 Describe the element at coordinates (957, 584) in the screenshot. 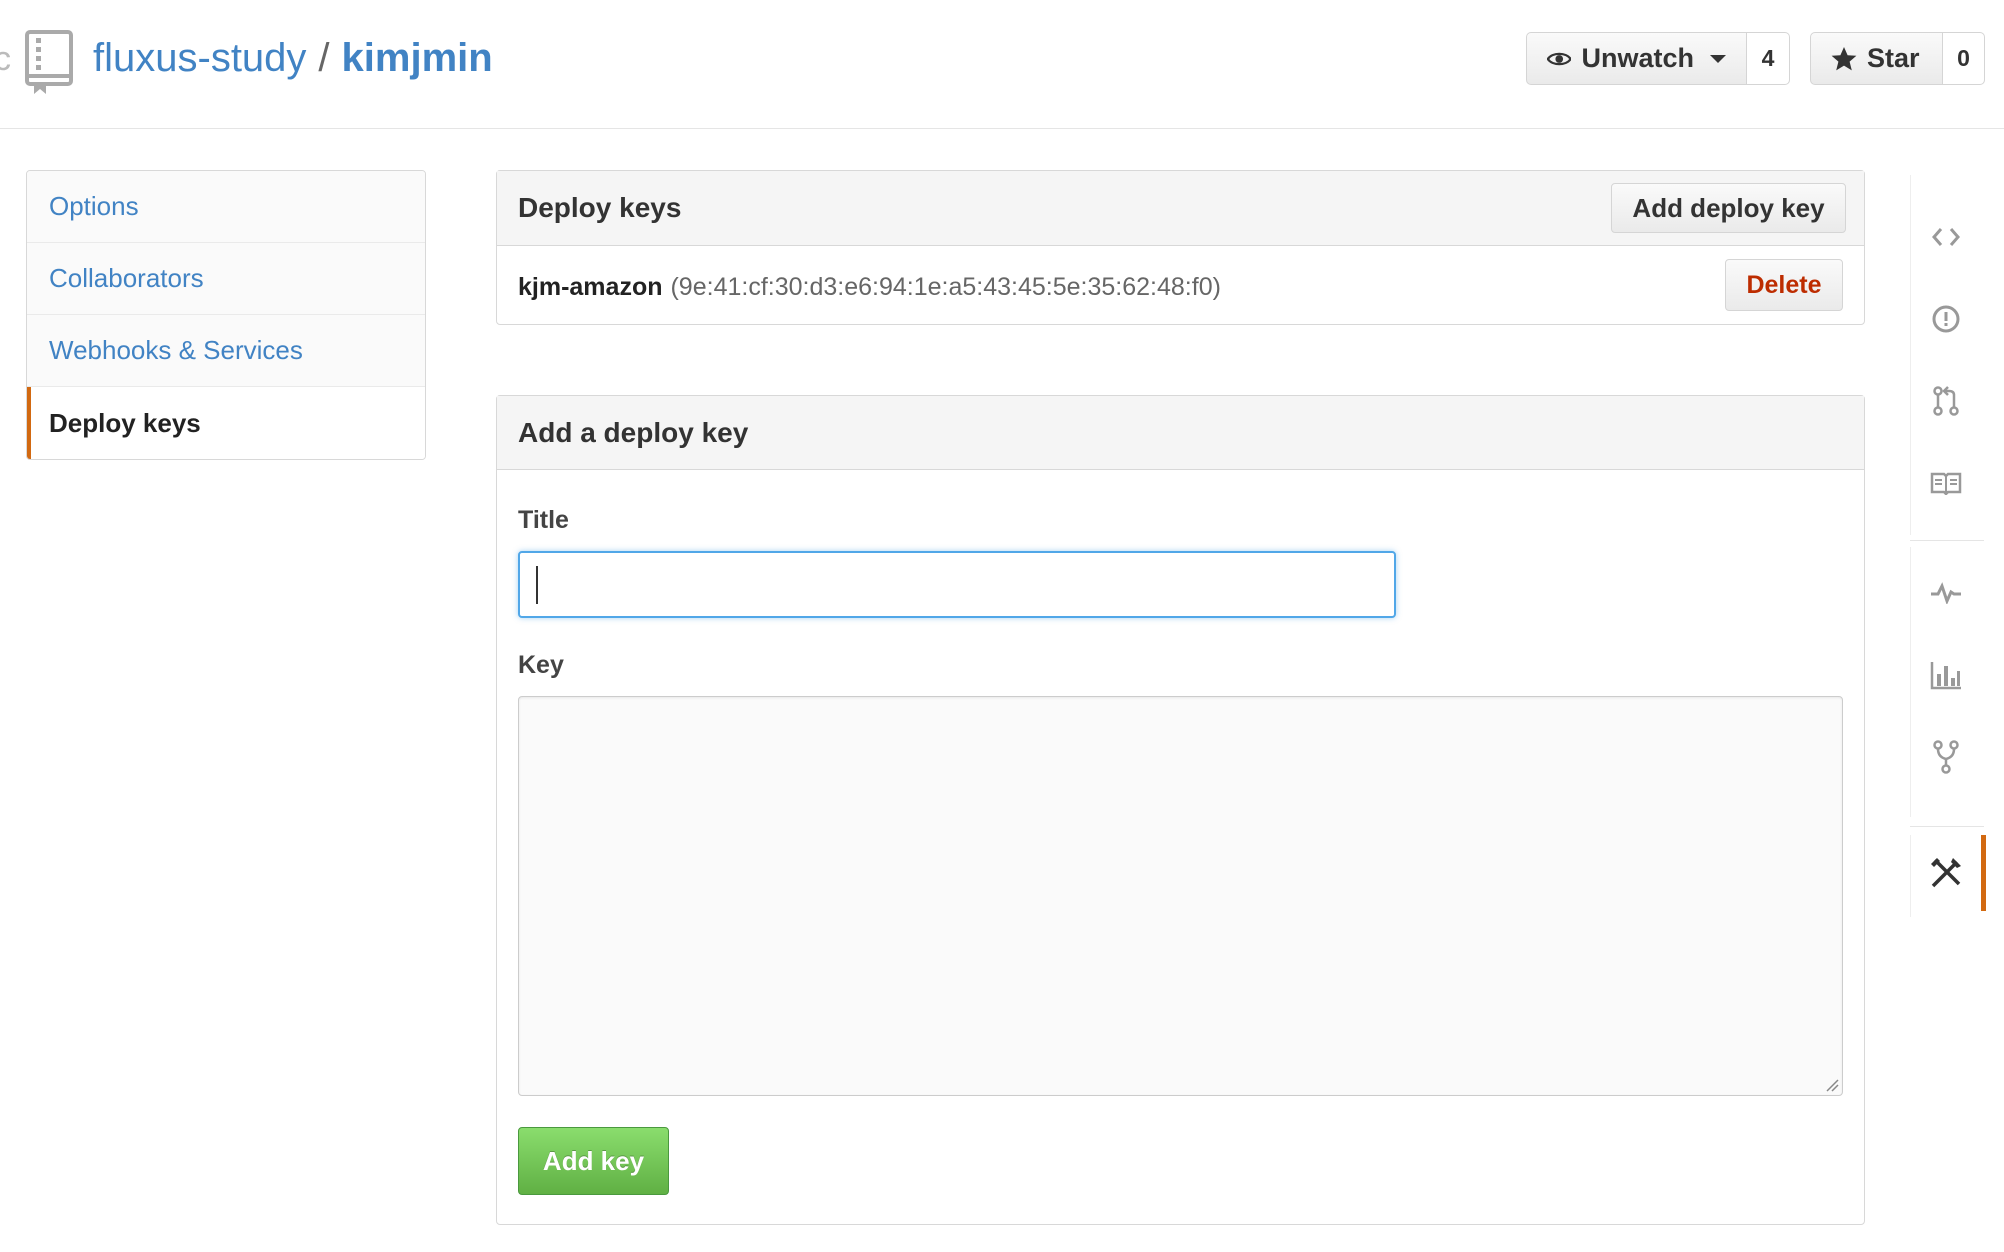

I see `title-input` at that location.